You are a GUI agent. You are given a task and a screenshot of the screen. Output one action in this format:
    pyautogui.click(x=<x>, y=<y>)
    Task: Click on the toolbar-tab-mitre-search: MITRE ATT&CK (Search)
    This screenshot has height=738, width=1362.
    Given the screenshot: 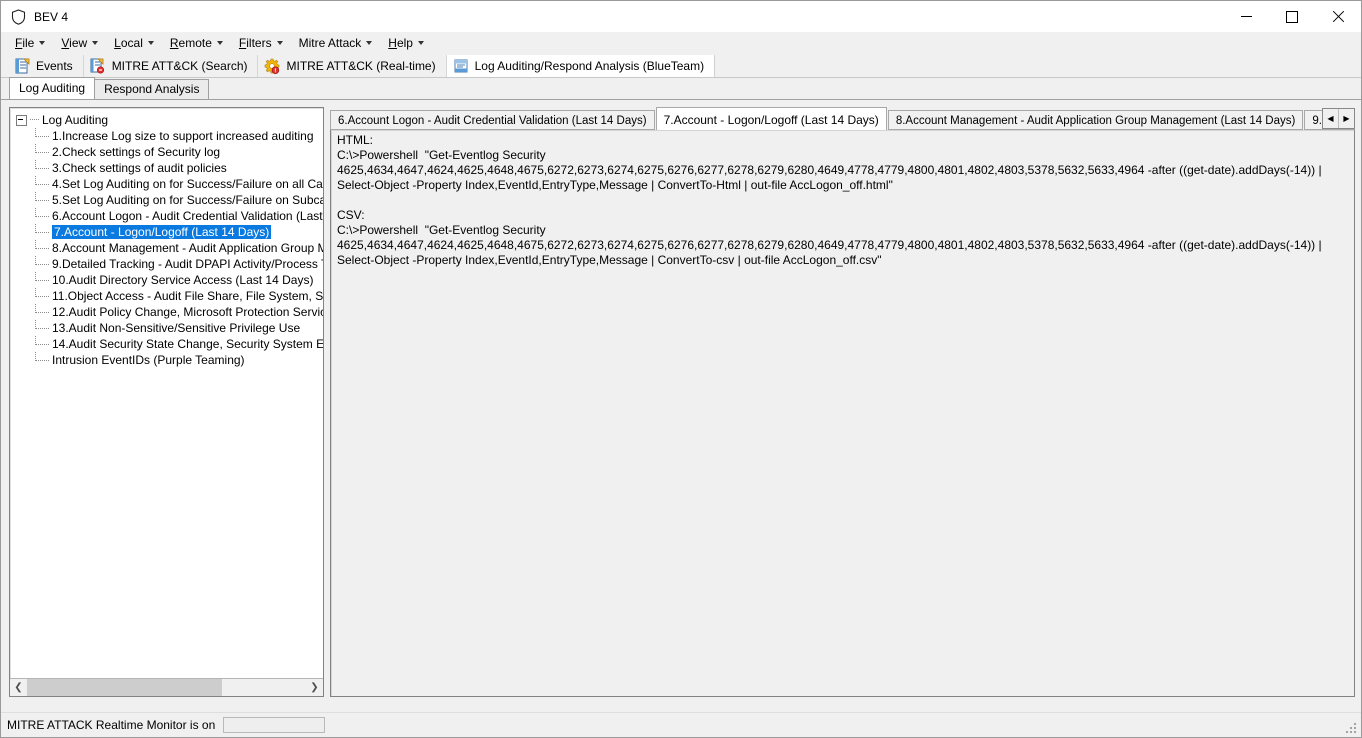 What is the action you would take?
    pyautogui.click(x=171, y=66)
    